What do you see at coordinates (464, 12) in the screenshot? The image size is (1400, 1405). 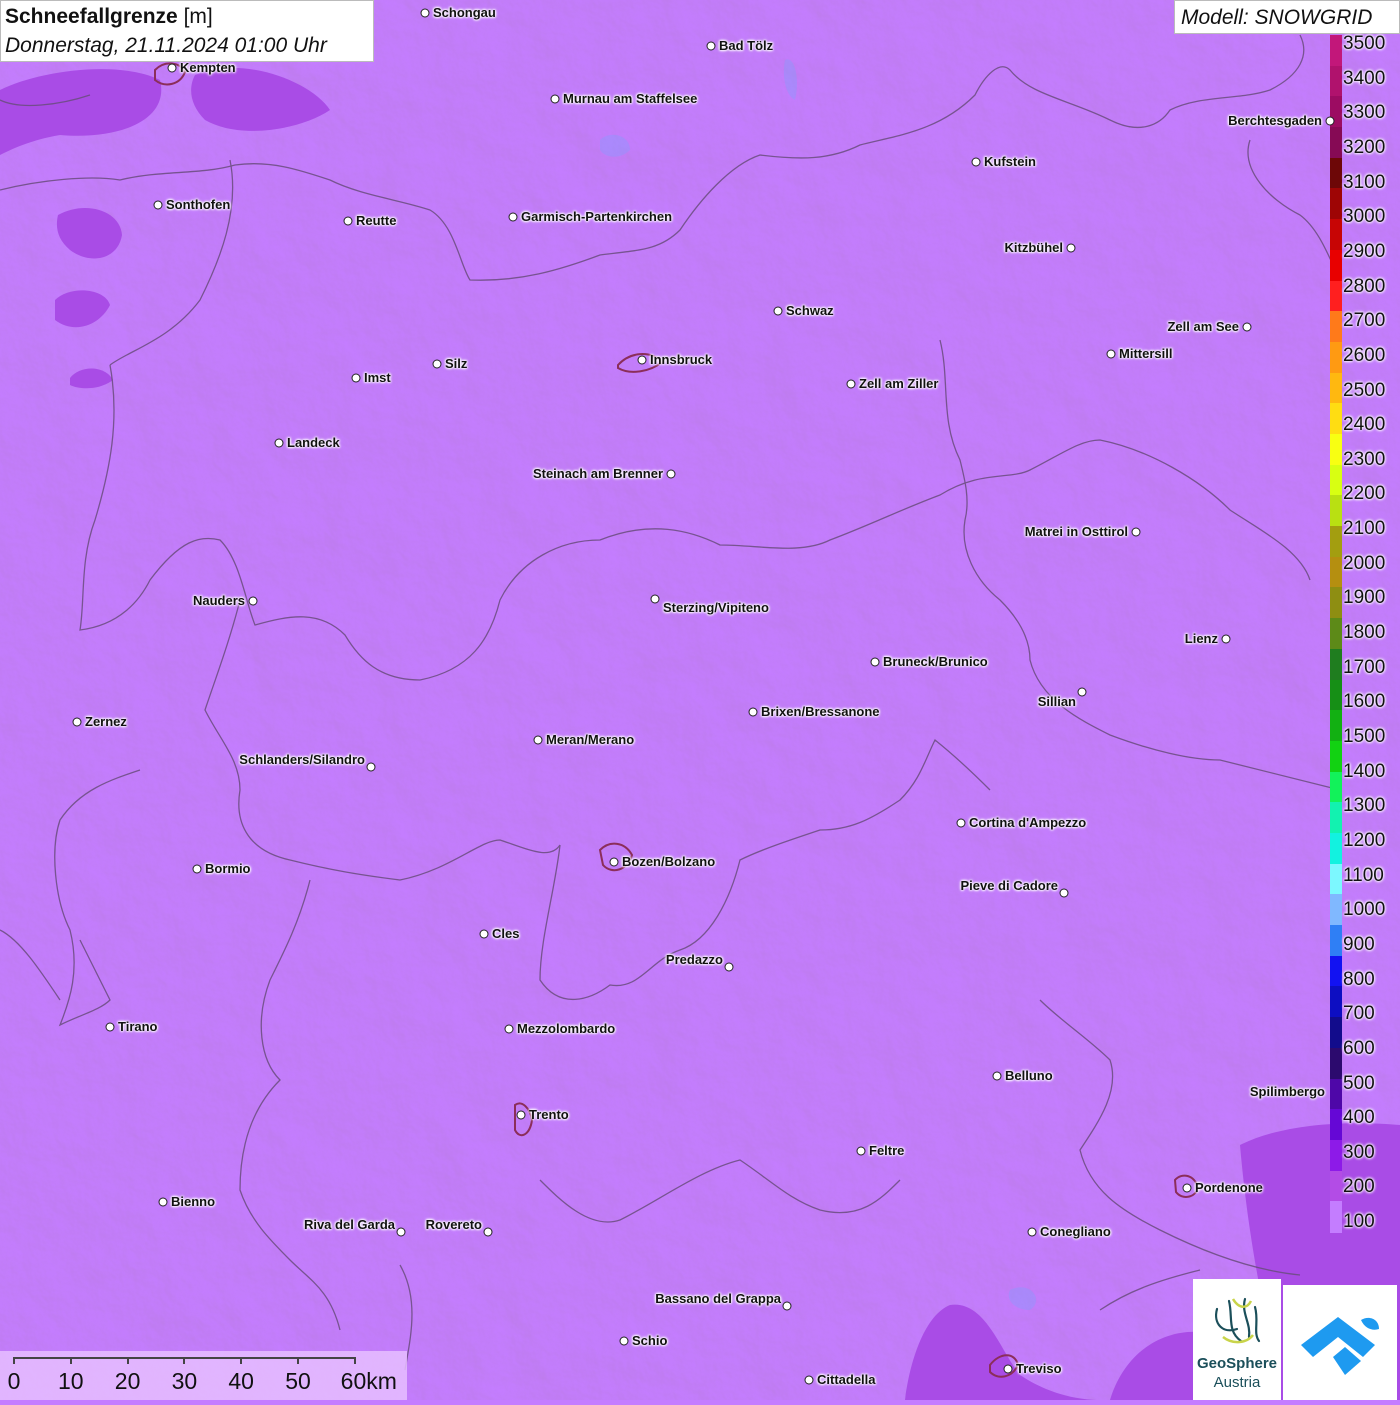 I see `city-label: Schongau` at bounding box center [464, 12].